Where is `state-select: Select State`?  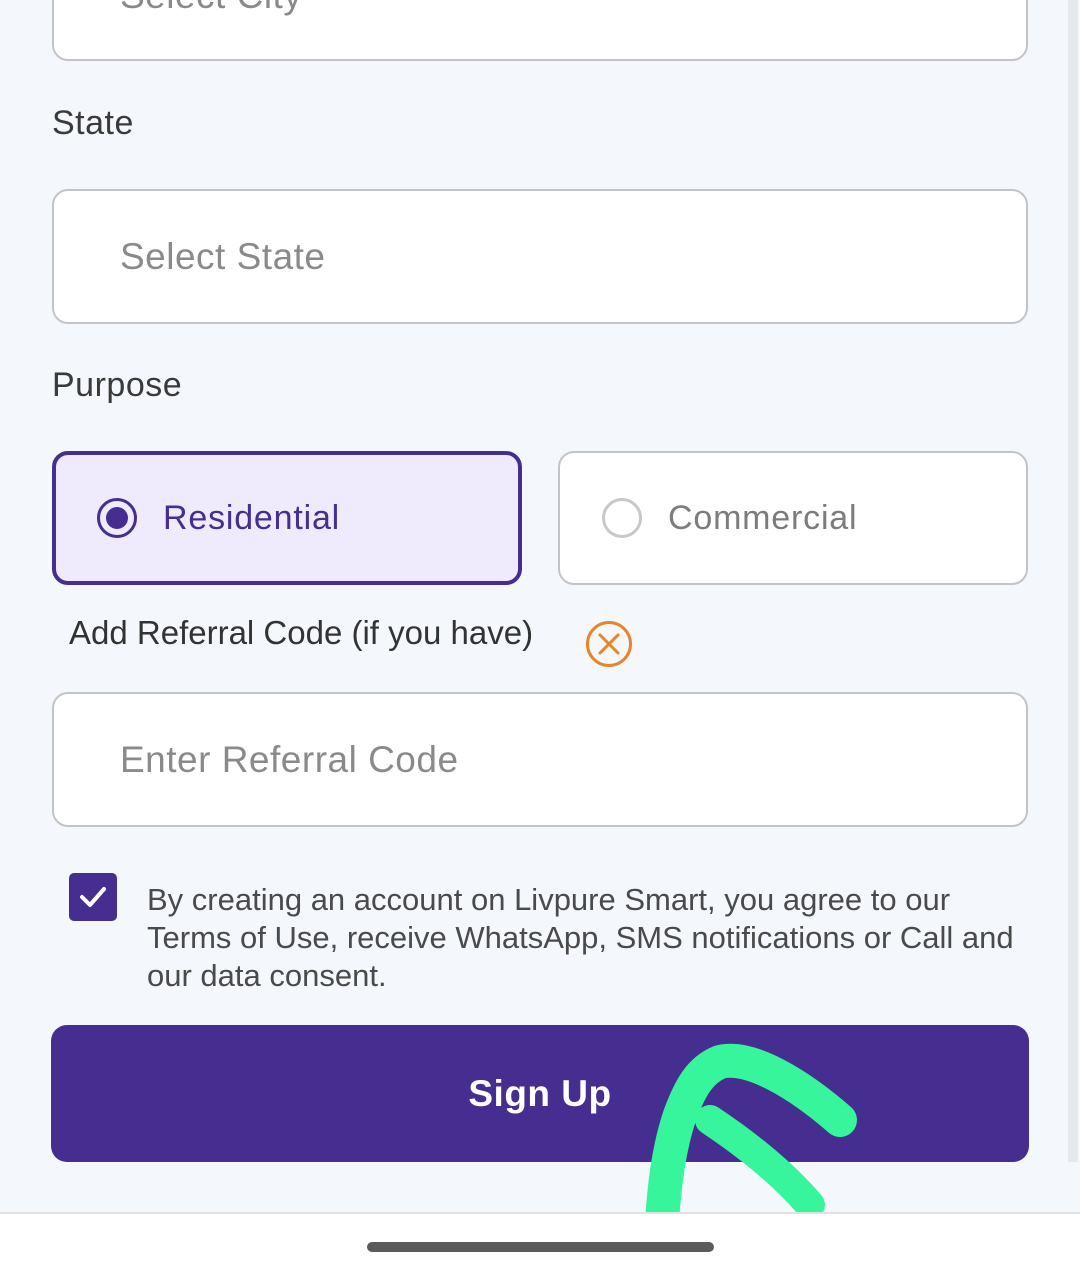
state-select: Select State is located at coordinates (540, 256).